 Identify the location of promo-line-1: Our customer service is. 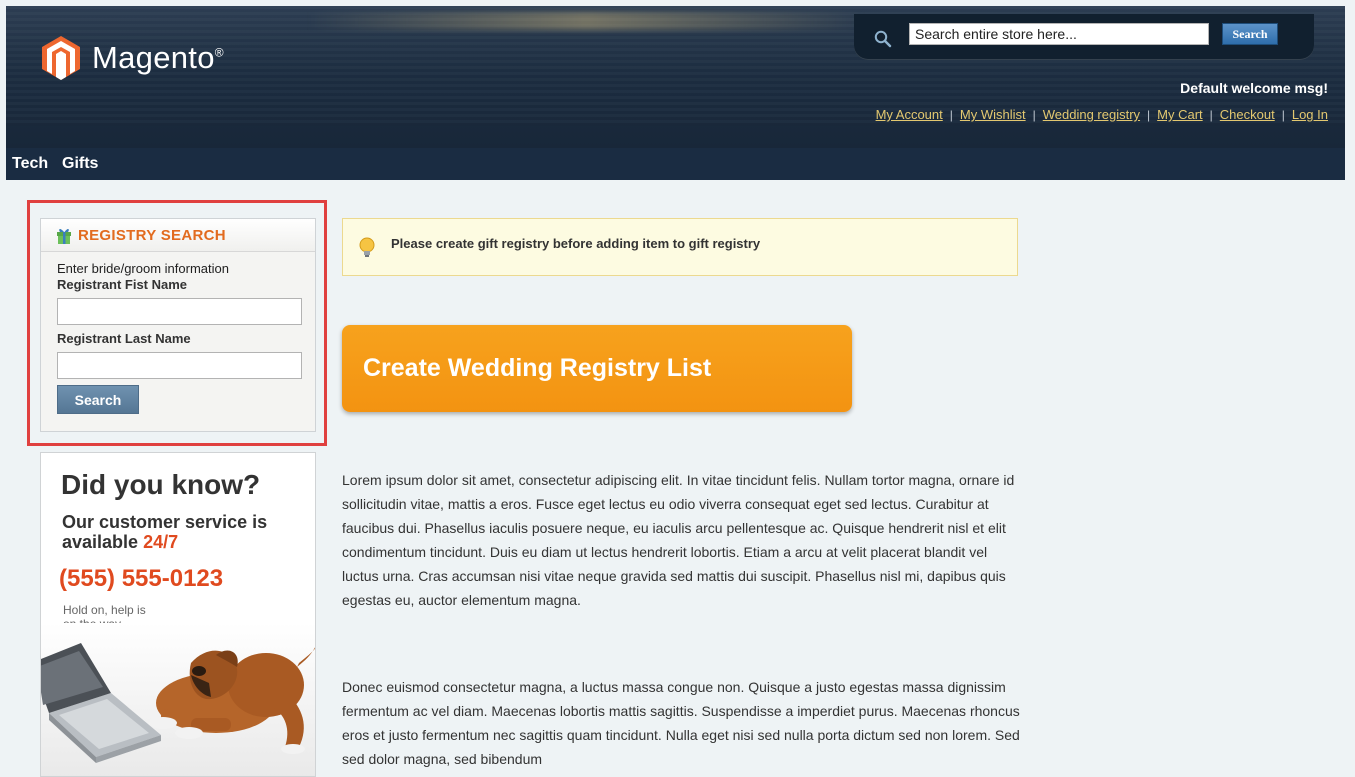
(165, 522).